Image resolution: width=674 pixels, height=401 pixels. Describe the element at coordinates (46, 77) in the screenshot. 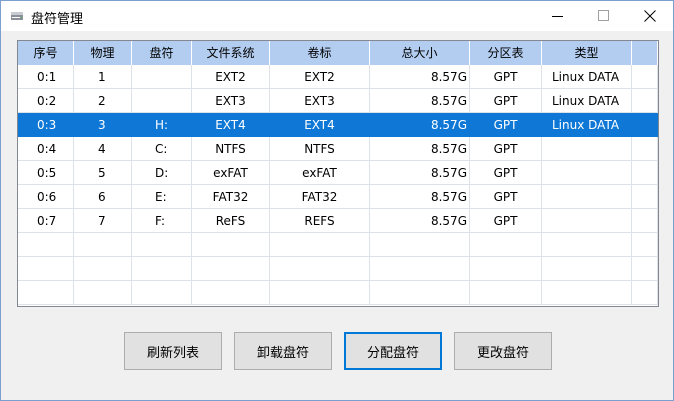

I see `cell-index: 0:1` at that location.